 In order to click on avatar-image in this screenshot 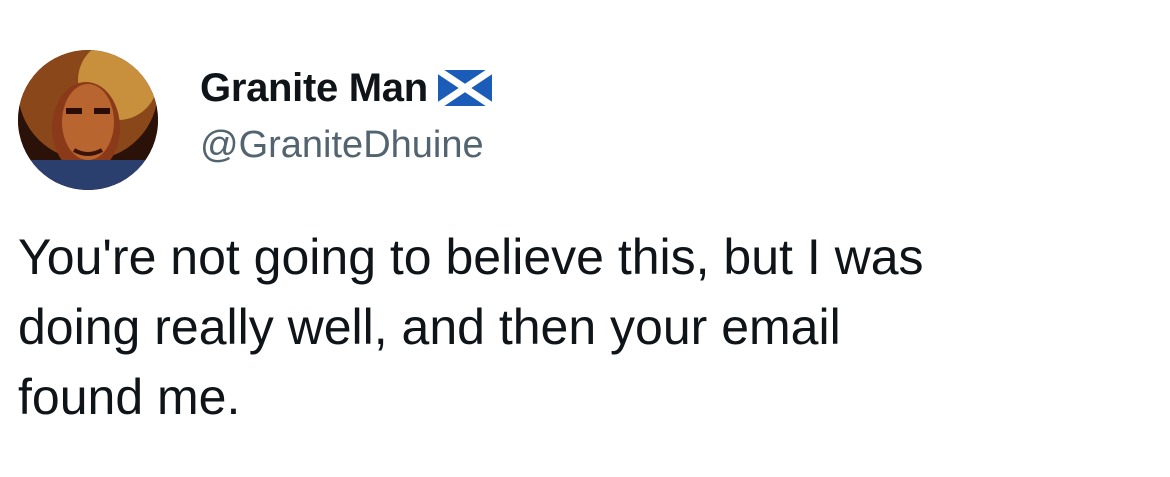, I will do `click(88, 120)`.